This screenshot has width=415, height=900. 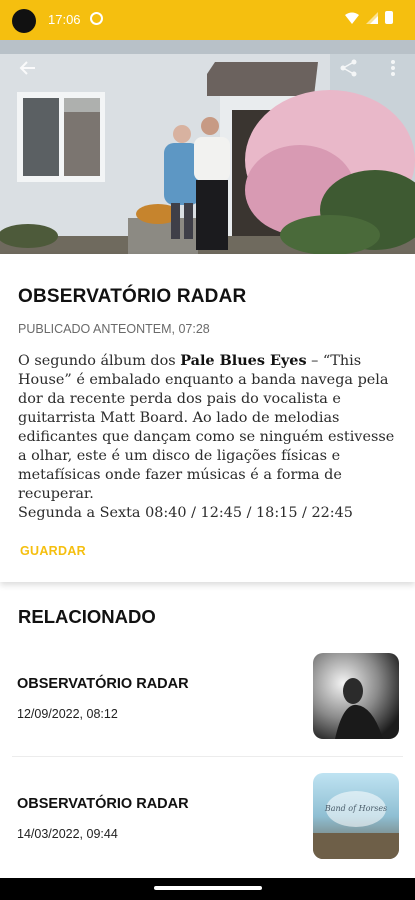 What do you see at coordinates (24, 21) in the screenshot?
I see `camera-cutout` at bounding box center [24, 21].